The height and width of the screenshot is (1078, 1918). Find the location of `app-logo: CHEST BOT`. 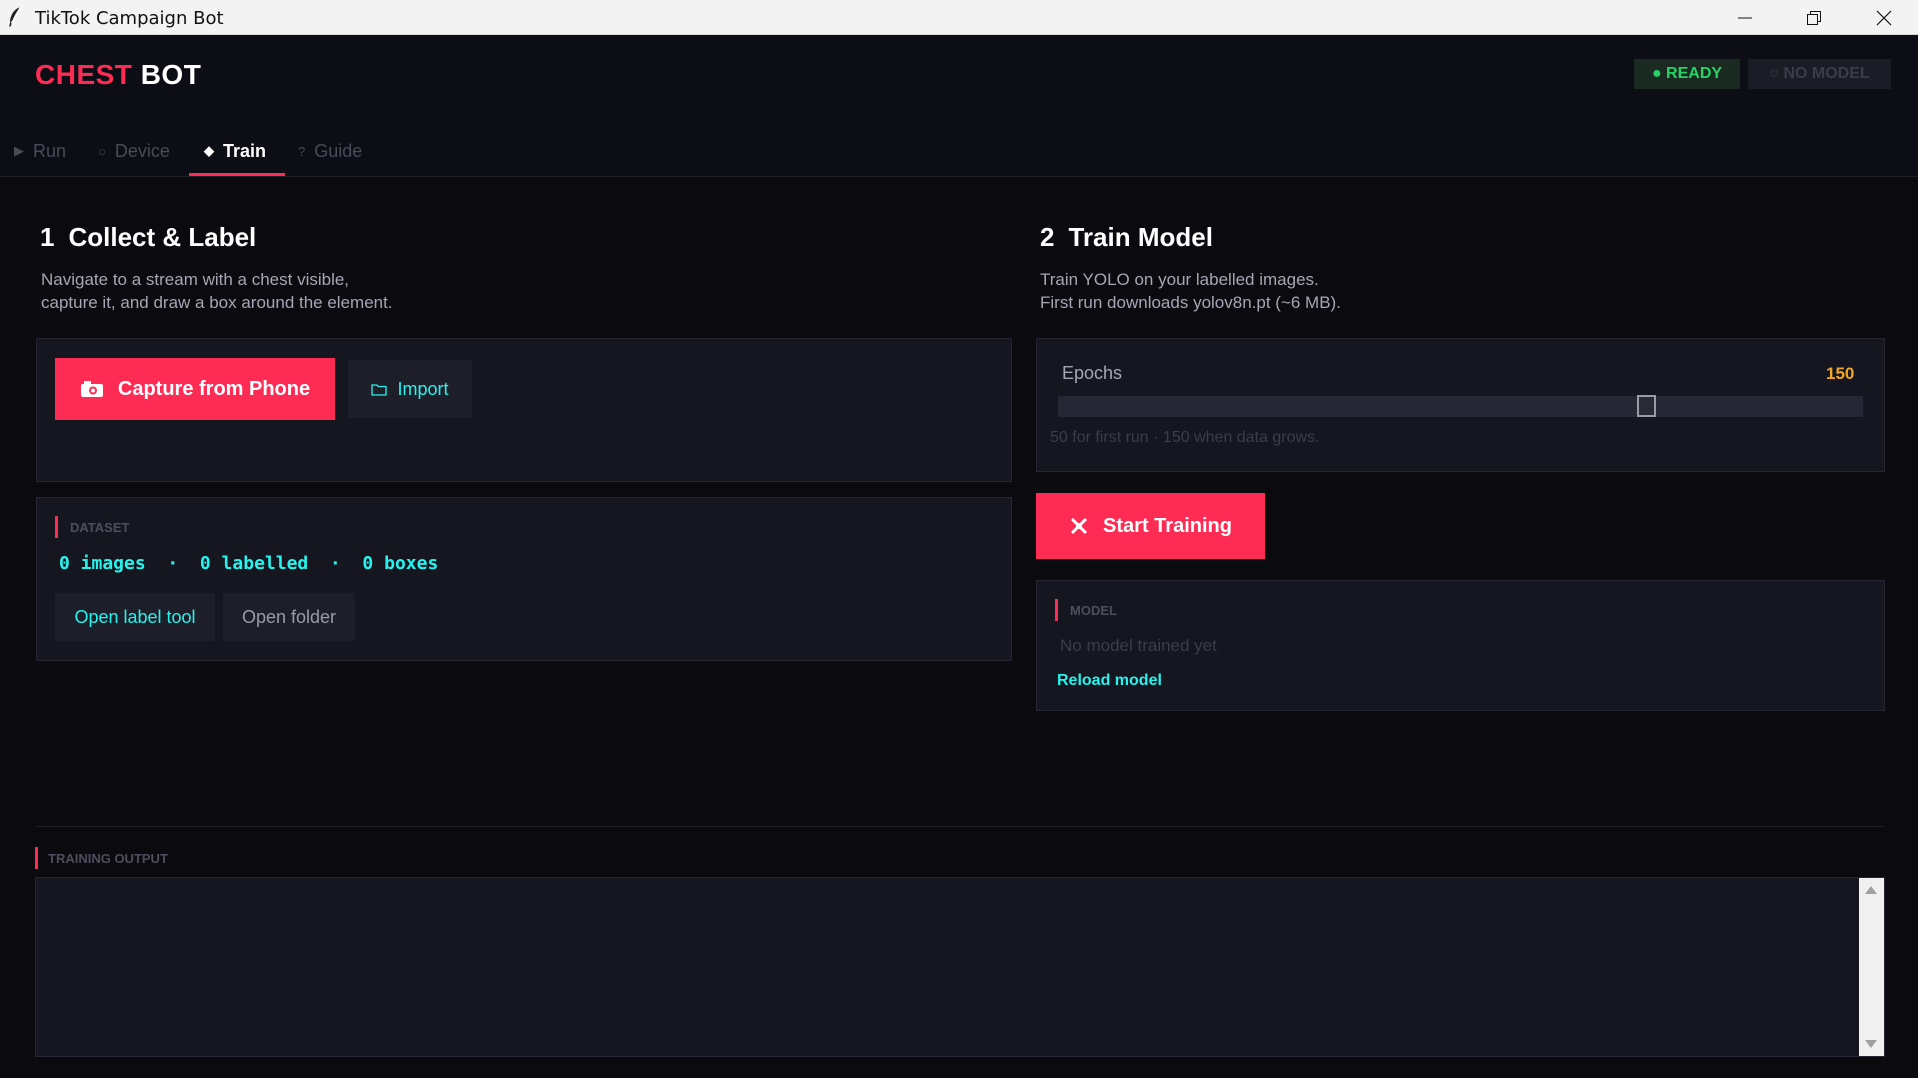

app-logo: CHEST BOT is located at coordinates (118, 75).